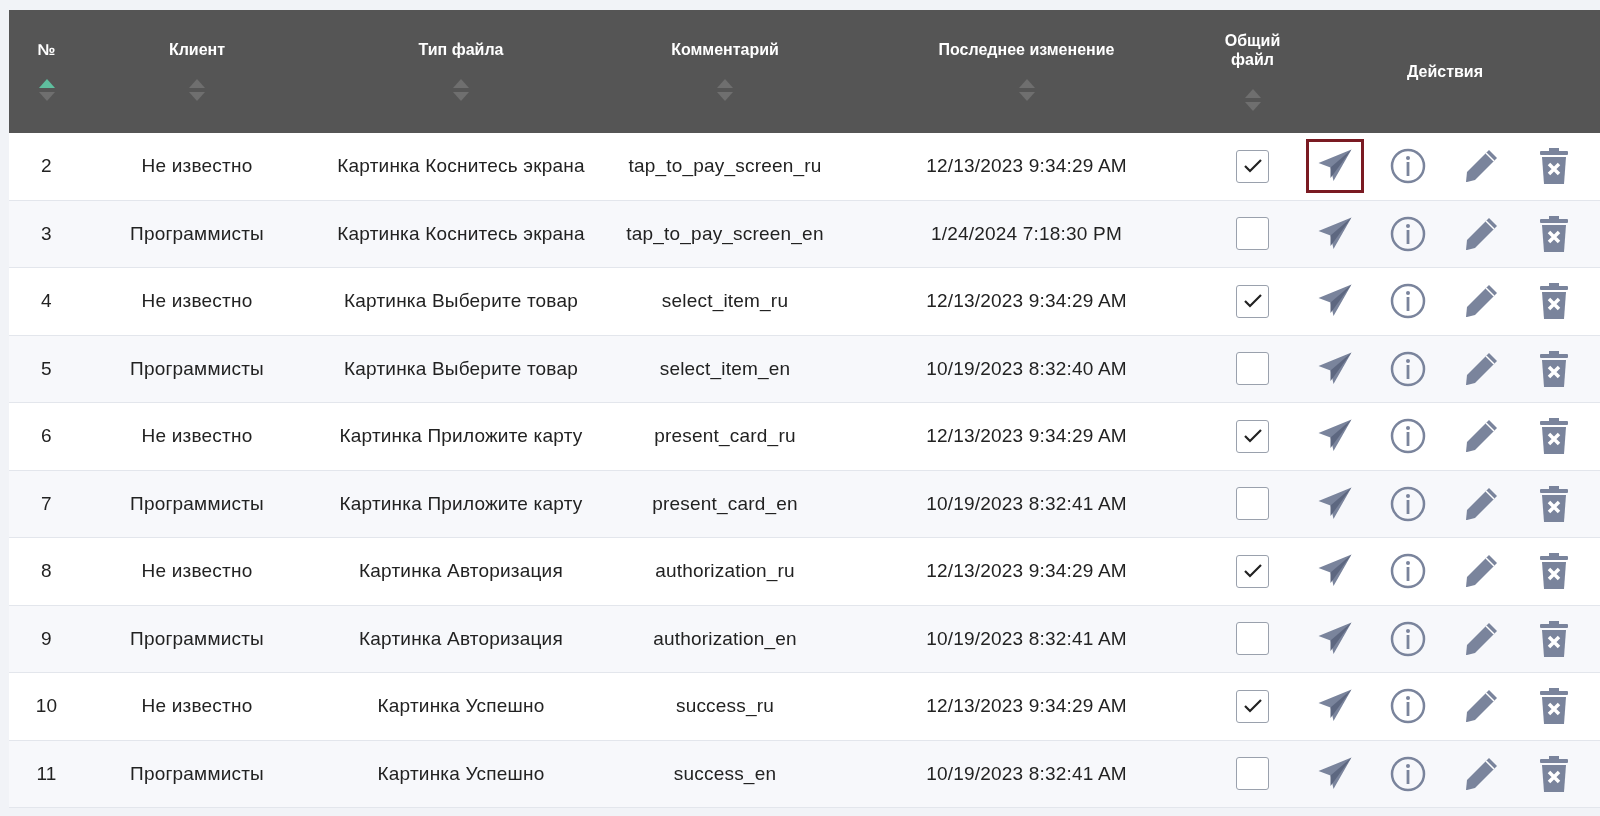 Image resolution: width=1600 pixels, height=816 pixels. Describe the element at coordinates (804, 369) in the screenshot. I see `table-row: 5 Программисты Картинка Выберите товар select_item_en 10/19/2023 8:32:40 AM` at that location.